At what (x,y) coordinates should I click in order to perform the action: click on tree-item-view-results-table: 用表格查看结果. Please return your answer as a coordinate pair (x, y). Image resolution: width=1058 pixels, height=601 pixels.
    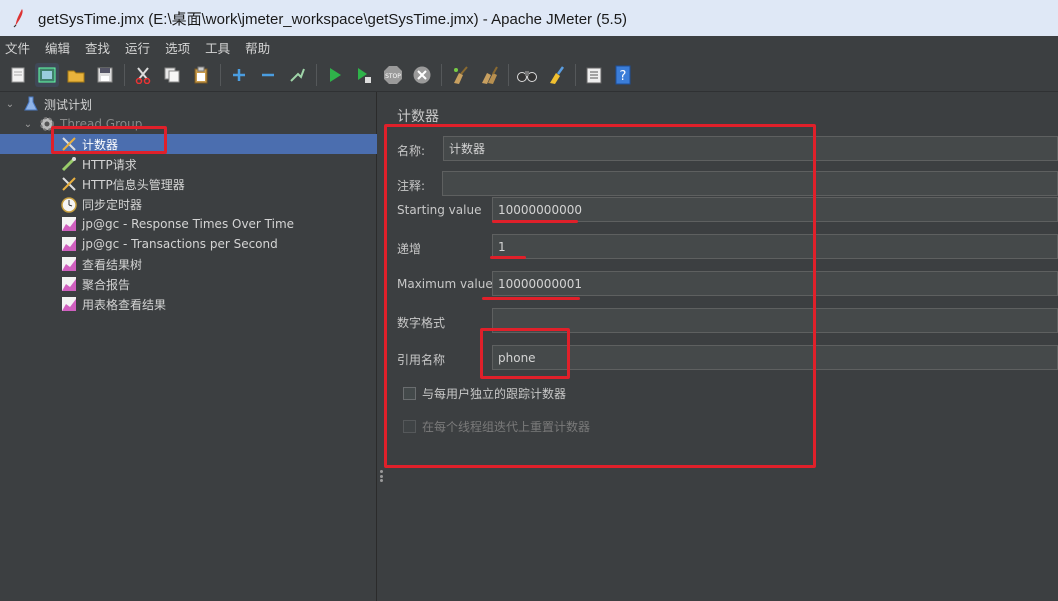
    Looking at the image, I should click on (188, 304).